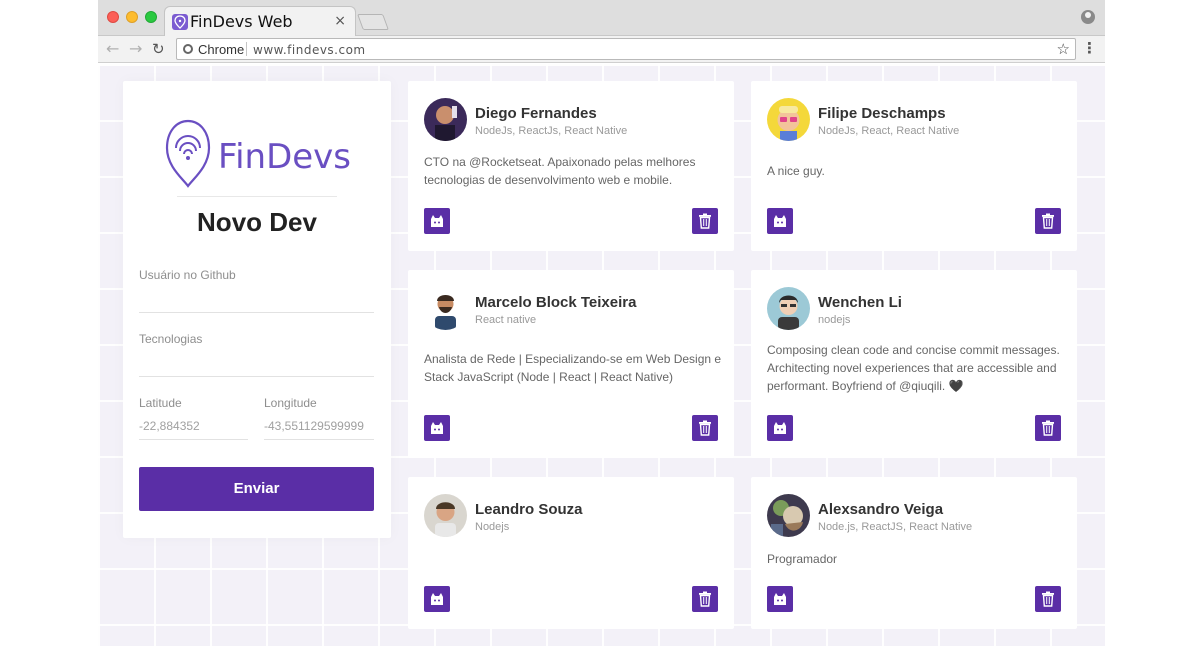 This screenshot has height=646, width=1203. I want to click on dev-techs: NodeJs, React, React Native, so click(889, 131).